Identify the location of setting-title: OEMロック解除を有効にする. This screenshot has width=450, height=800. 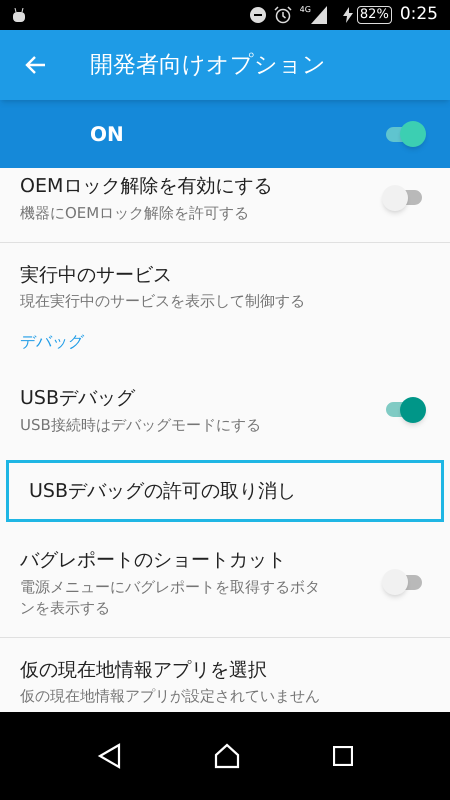
(147, 186).